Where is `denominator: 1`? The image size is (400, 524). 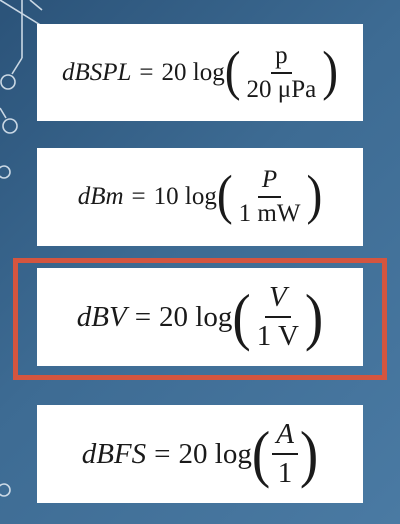 denominator: 1 is located at coordinates (285, 473).